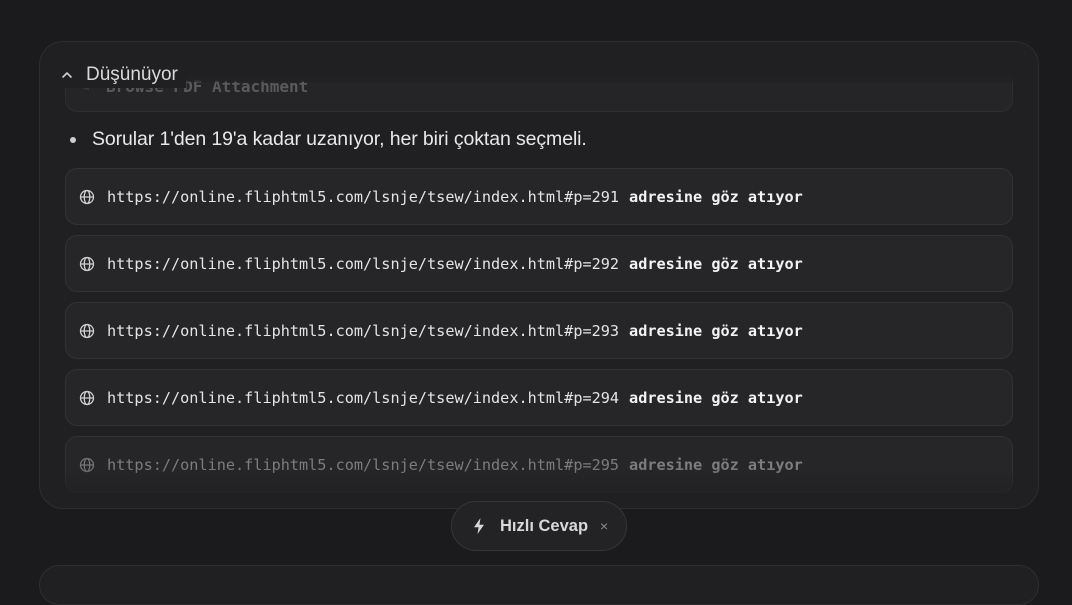 This screenshot has width=1072, height=605. Describe the element at coordinates (73, 139) in the screenshot. I see `bullet-dot` at that location.